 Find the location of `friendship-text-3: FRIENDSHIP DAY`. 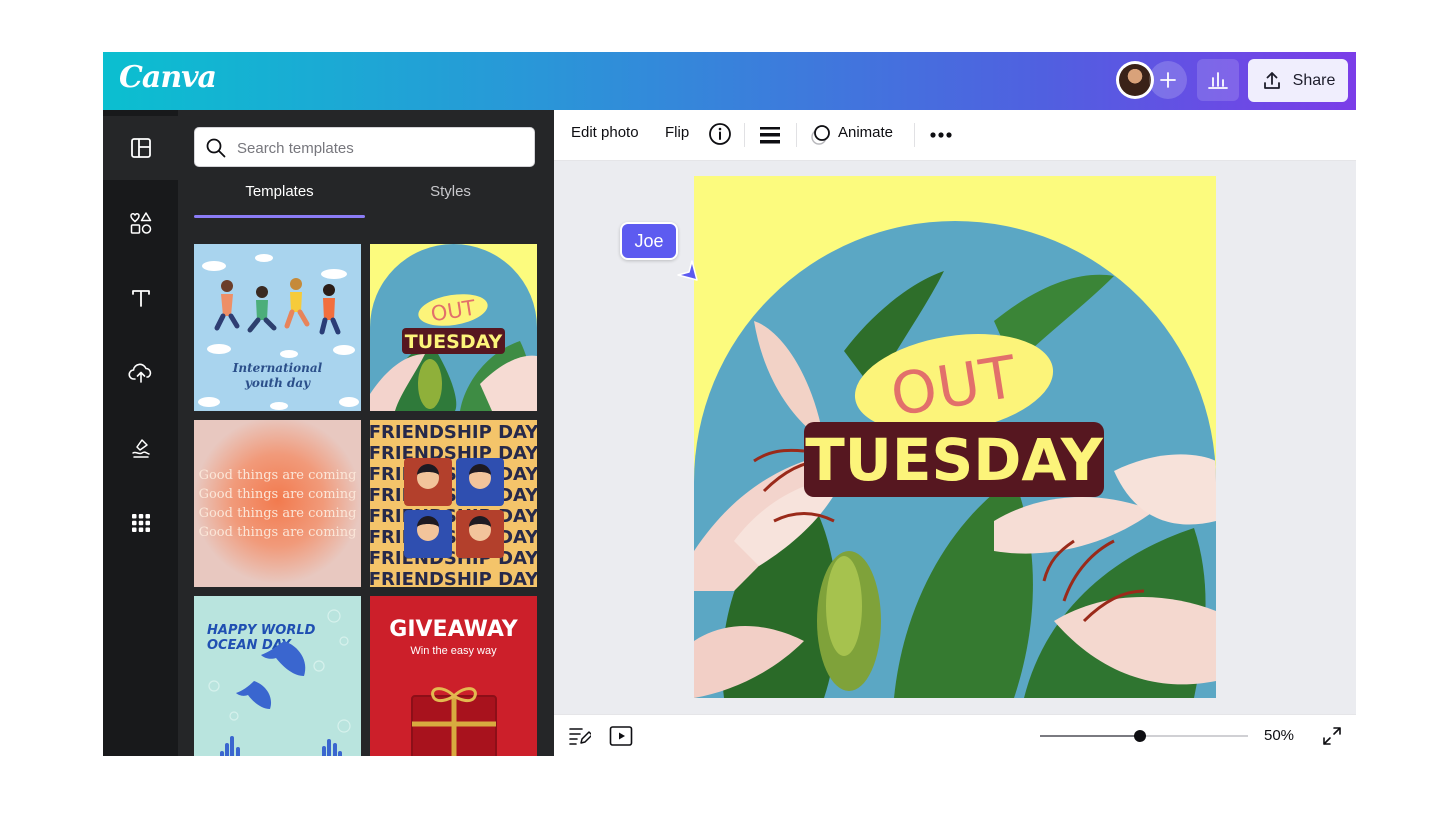

friendship-text-3: FRIENDSHIP DAY is located at coordinates (453, 474).